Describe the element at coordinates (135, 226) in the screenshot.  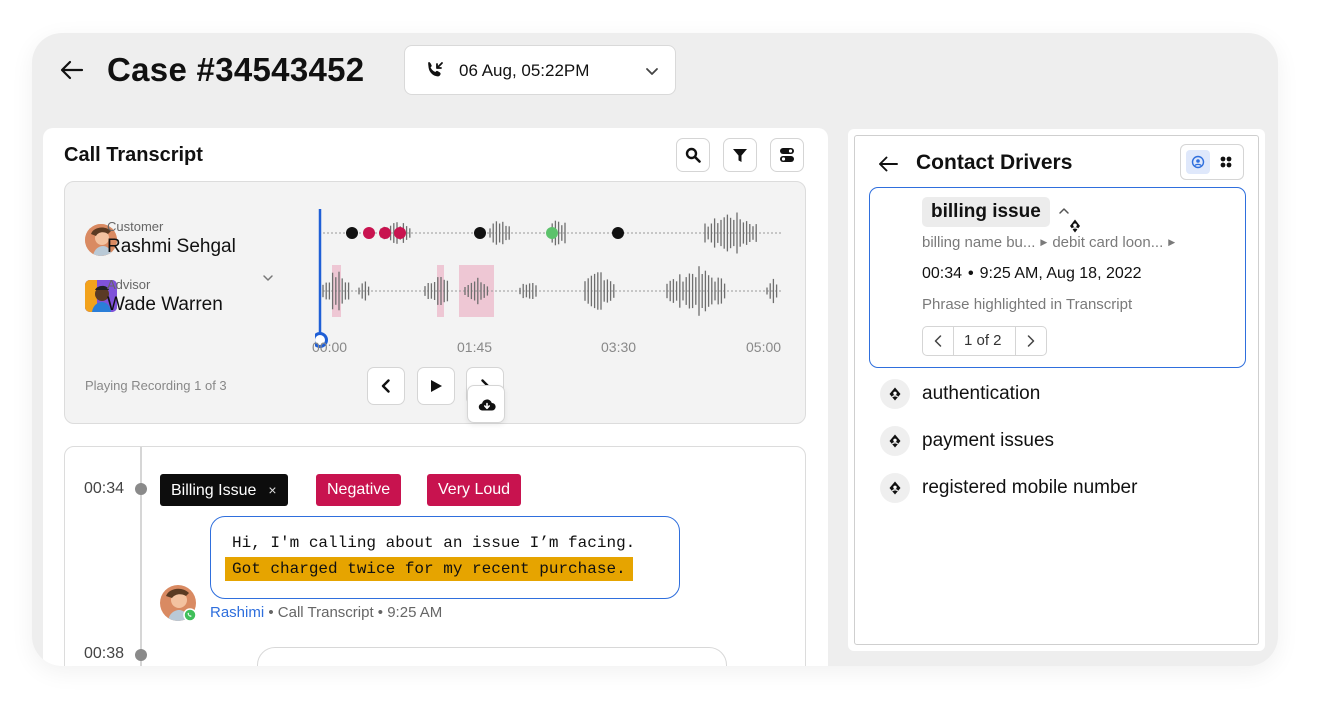
I see `customer-role: Customer` at that location.